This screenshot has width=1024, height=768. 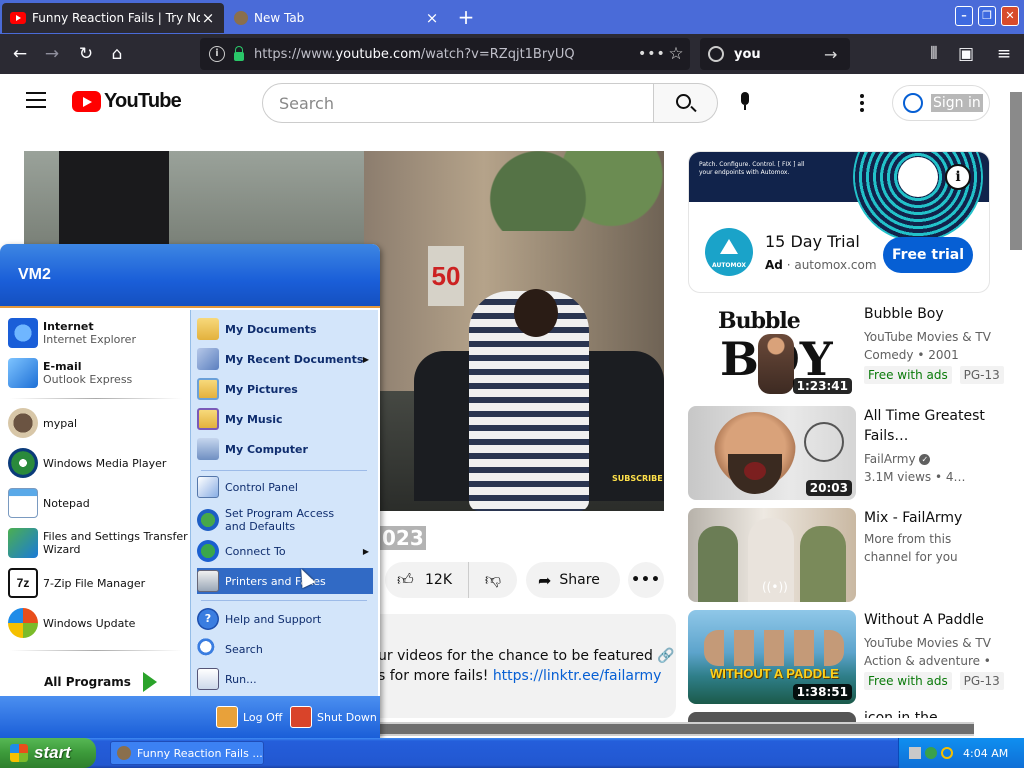 I want to click on menu-item-mypal: mypal, so click(x=98, y=423).